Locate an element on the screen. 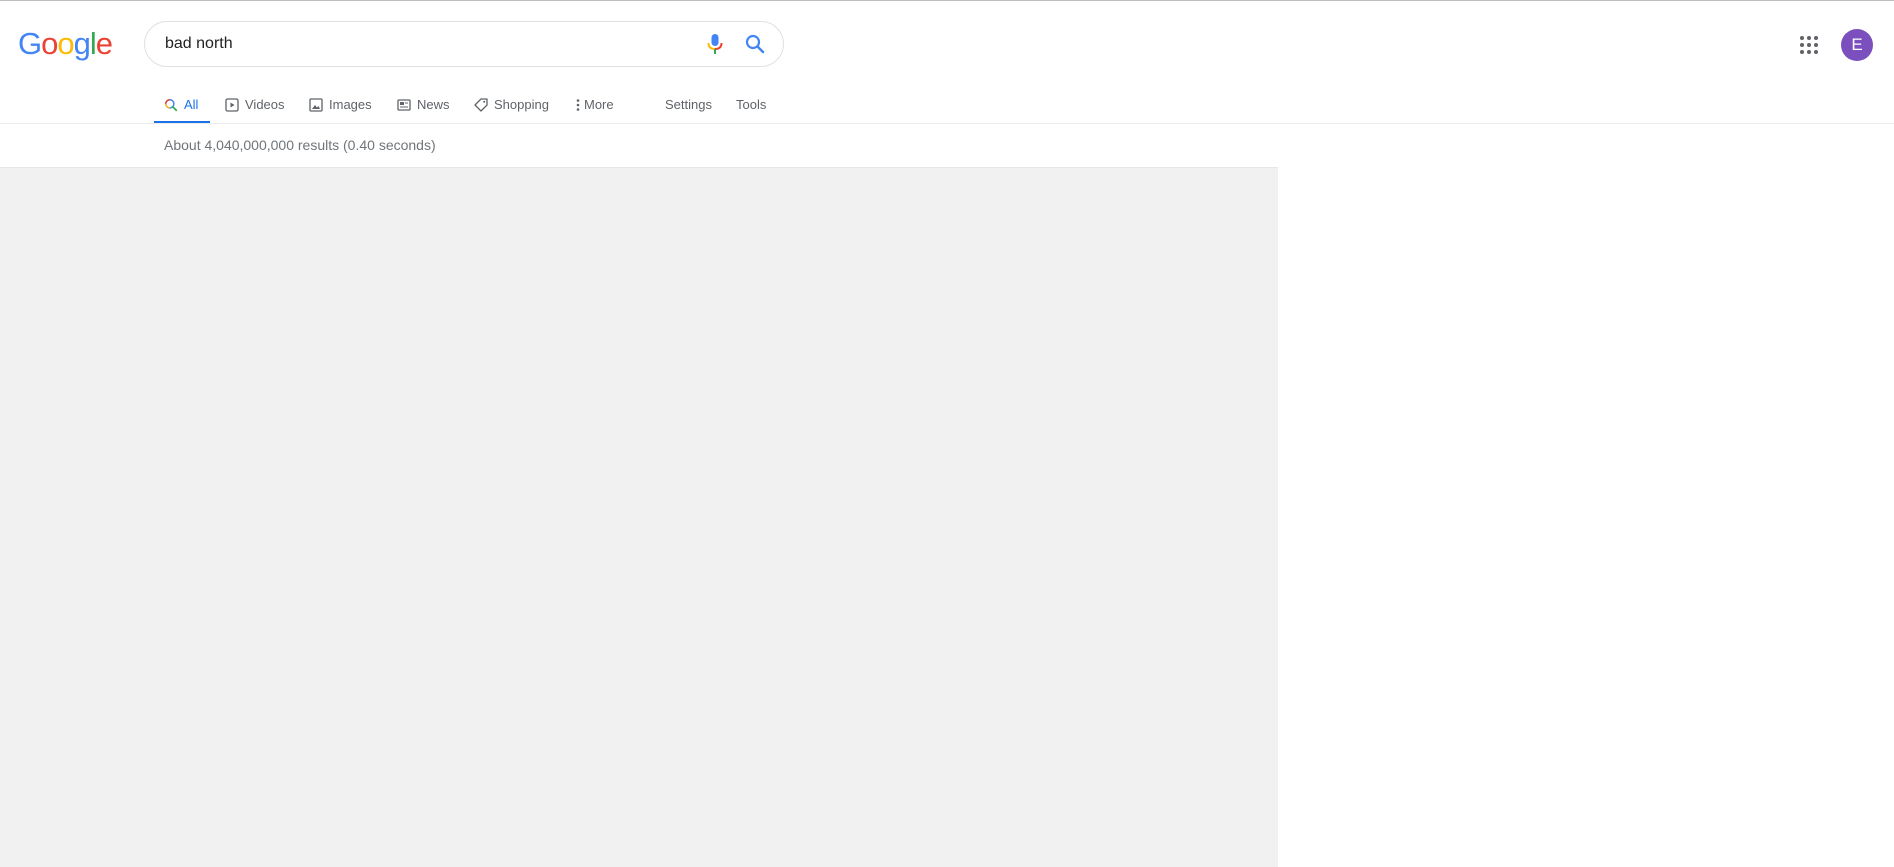 This screenshot has height=867, width=1894. image-icon is located at coordinates (316, 104).